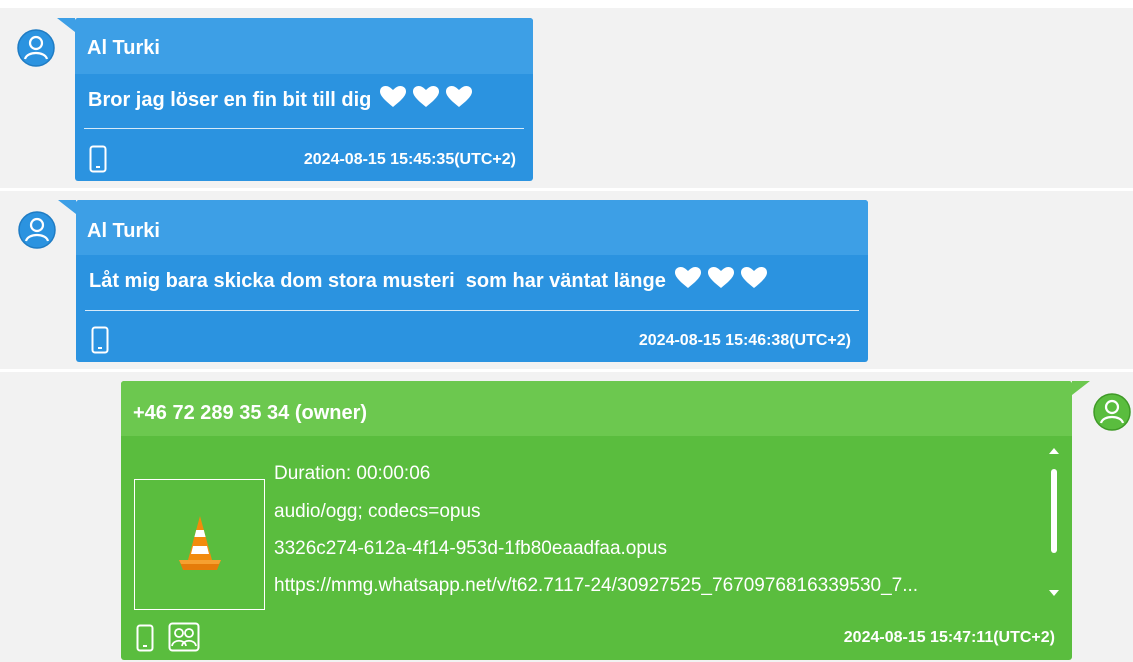 Image resolution: width=1133 pixels, height=662 pixels. I want to click on scrollbar, so click(1054, 525).